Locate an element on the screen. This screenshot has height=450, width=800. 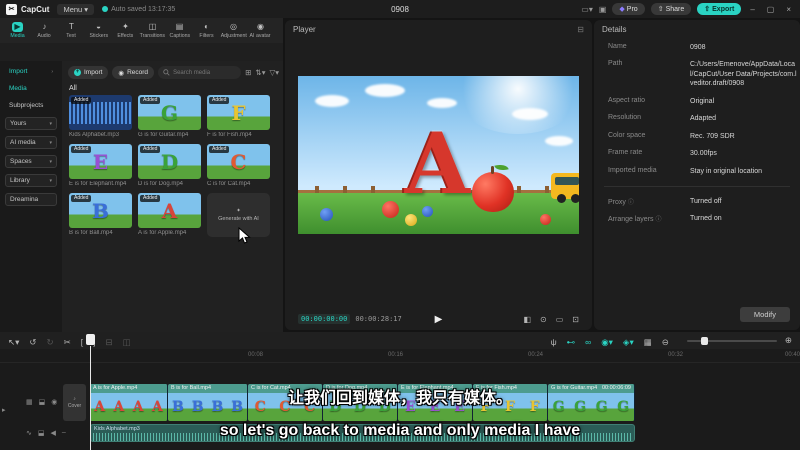
search-icon is located at coordinates (166, 72).